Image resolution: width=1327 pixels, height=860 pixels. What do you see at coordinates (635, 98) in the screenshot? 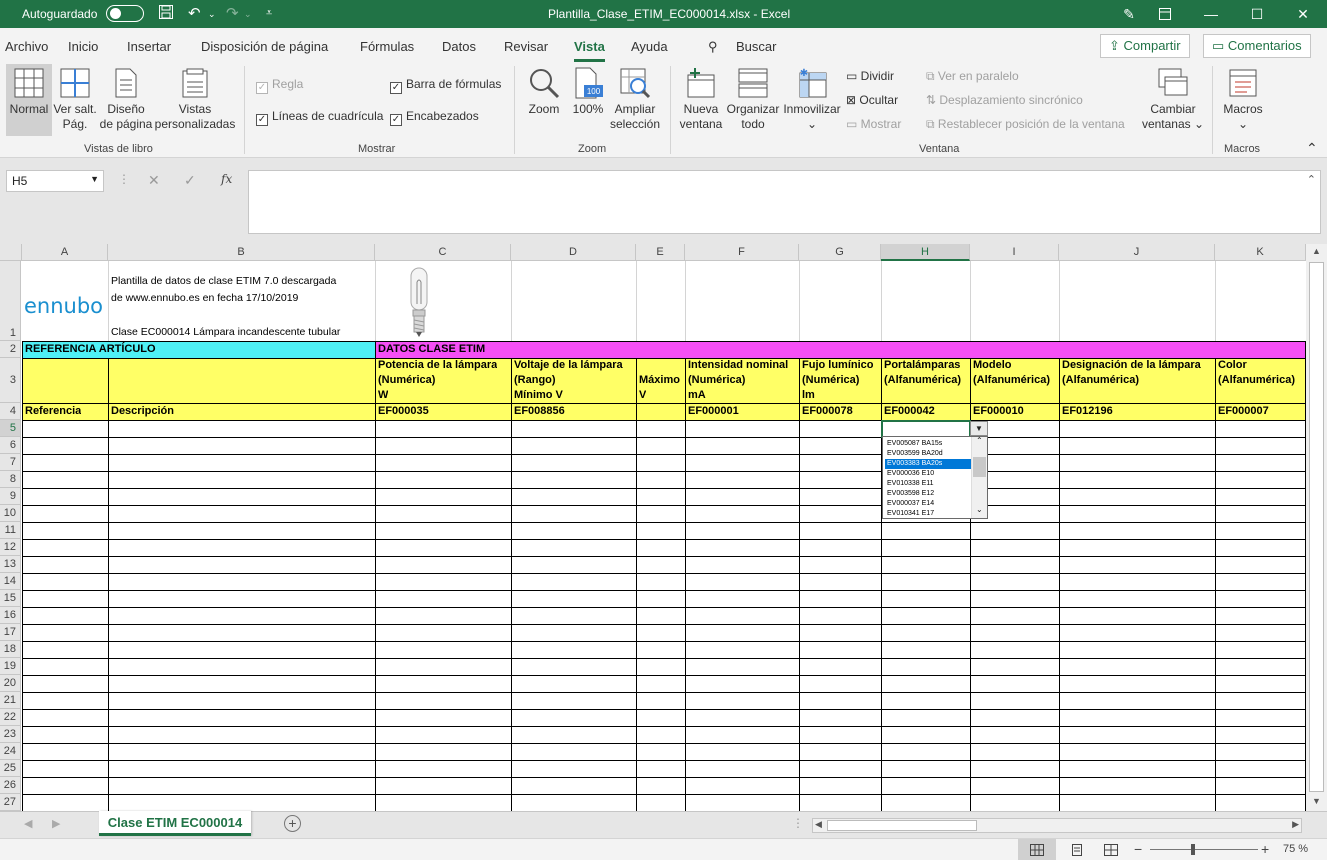
I see `zoom-to-selection-button: Ampliar selección` at bounding box center [635, 98].